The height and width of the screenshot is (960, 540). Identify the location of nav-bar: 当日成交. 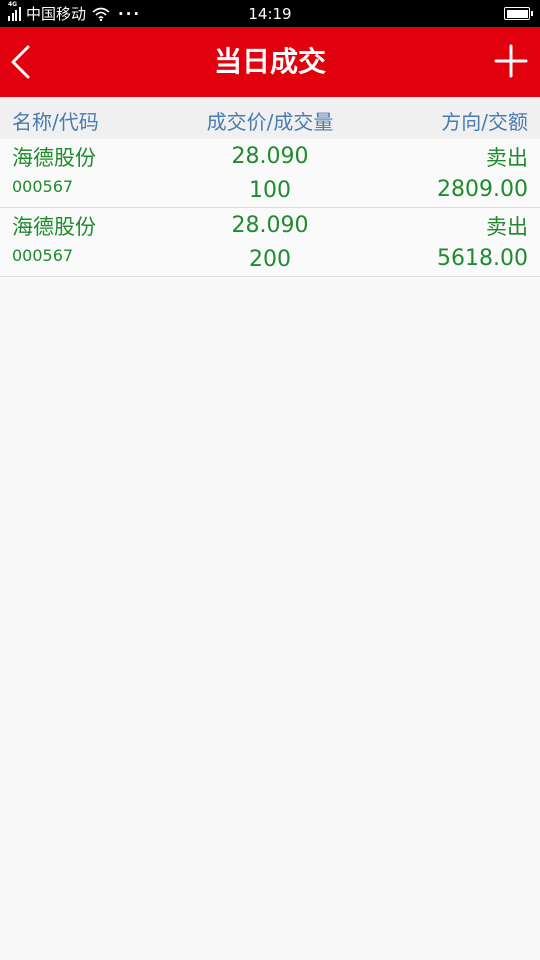
(270, 62).